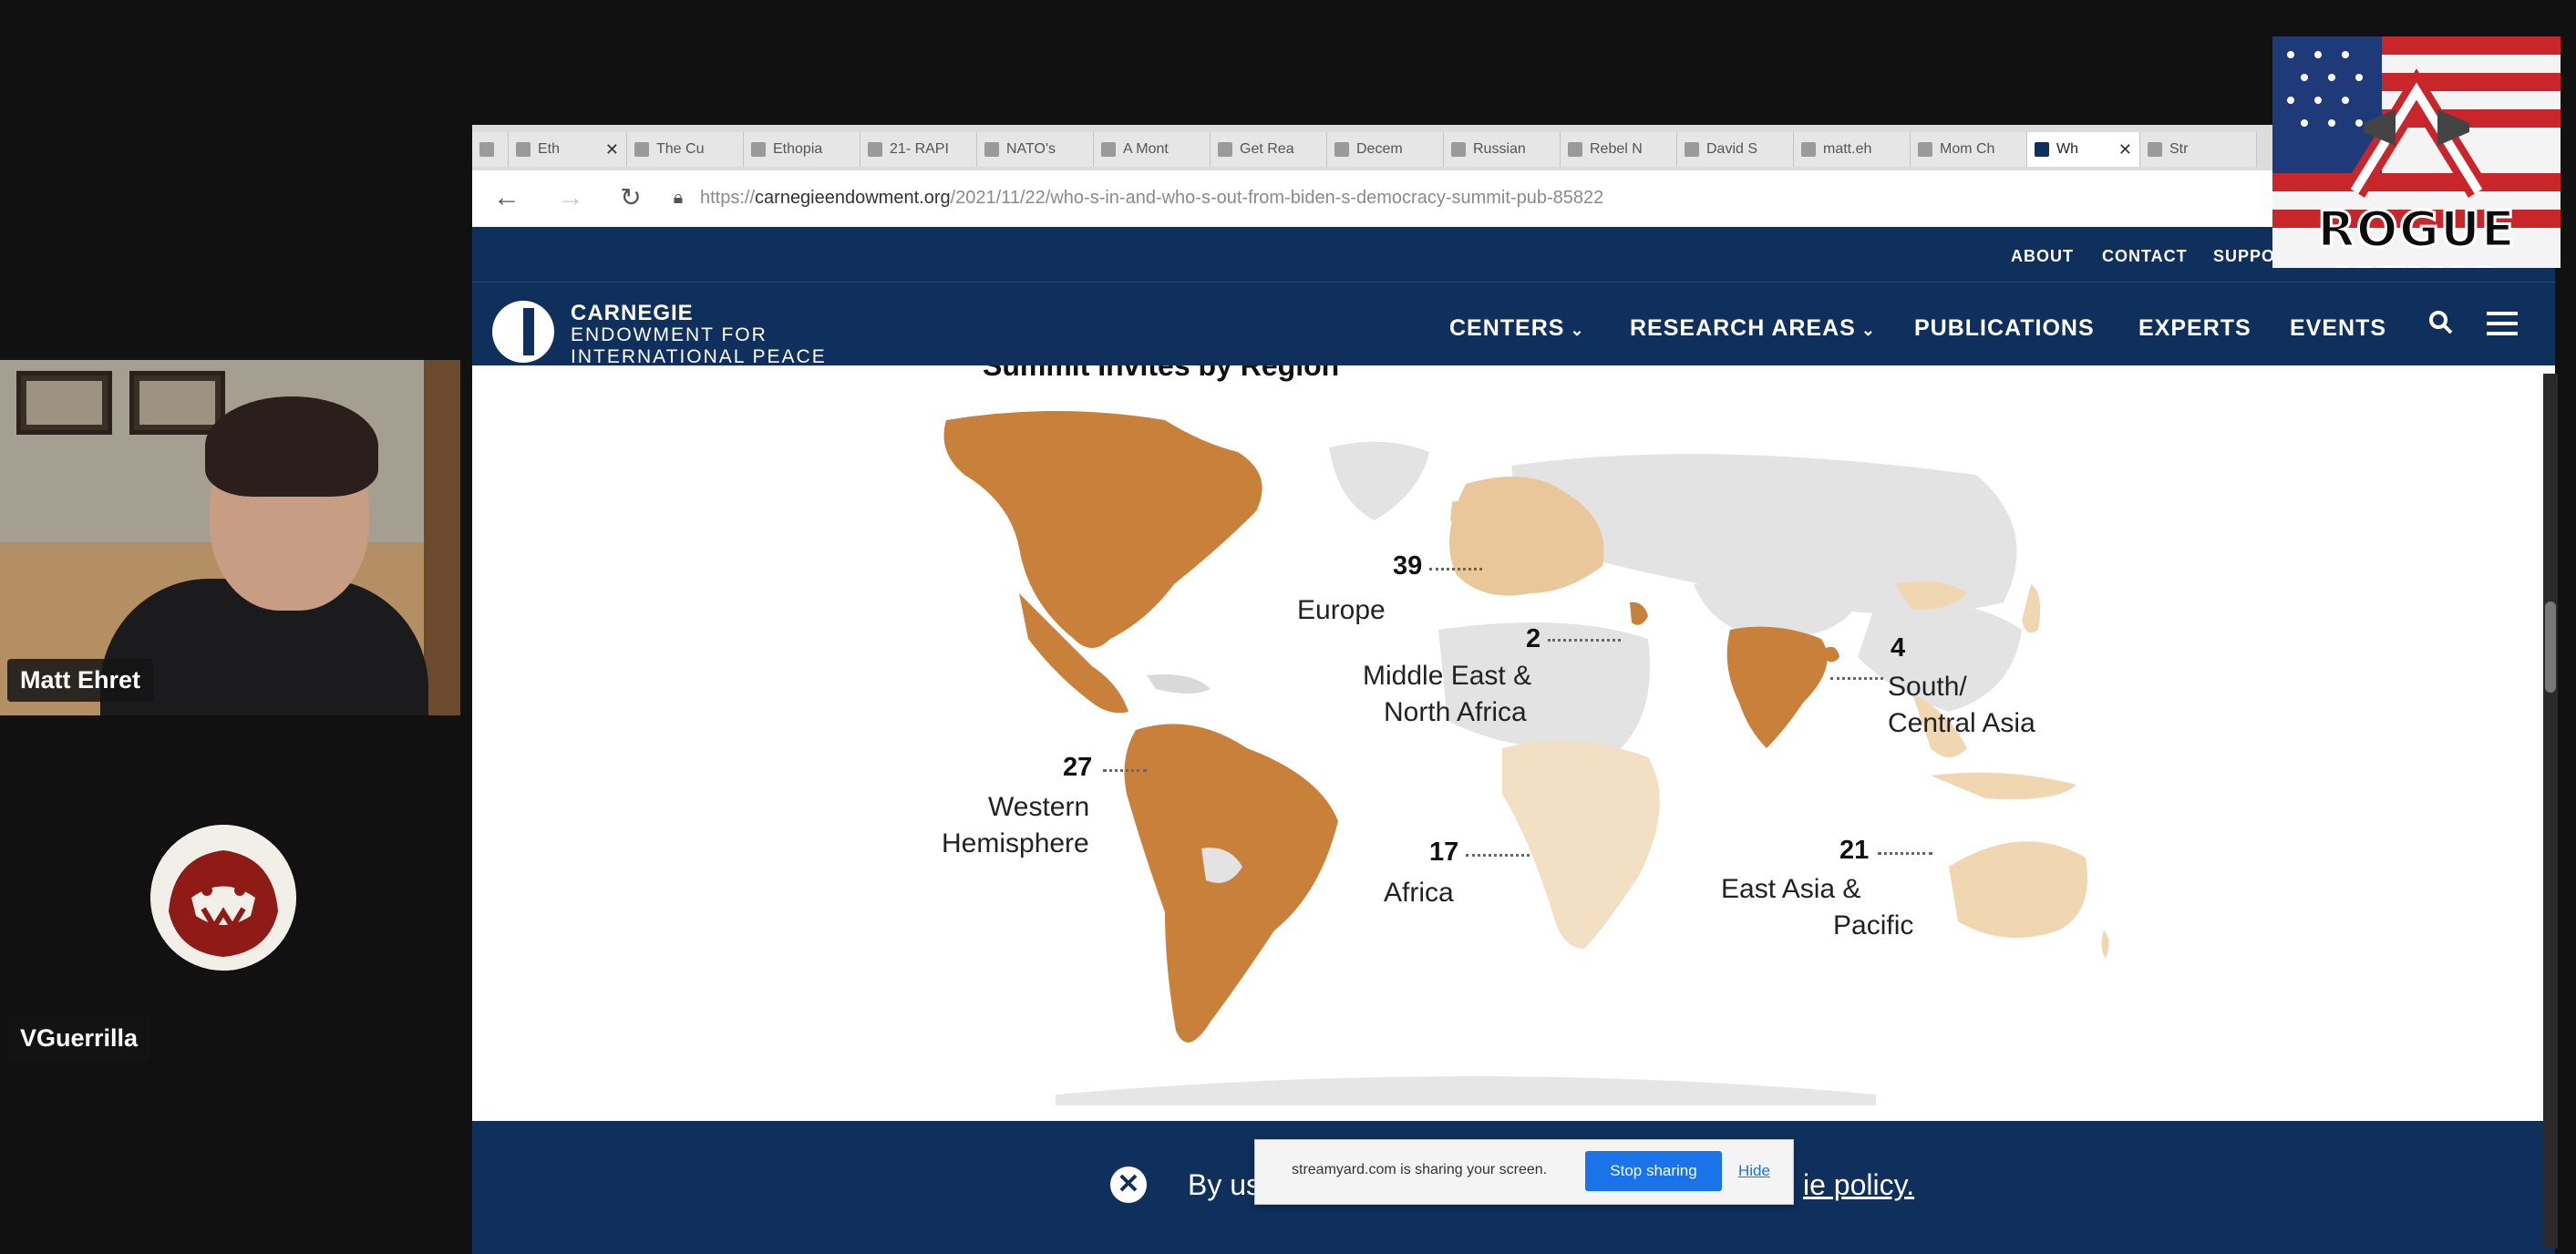 The image size is (2576, 1254). What do you see at coordinates (1969, 149) in the screenshot?
I see `browser-tab: Mom Ch` at bounding box center [1969, 149].